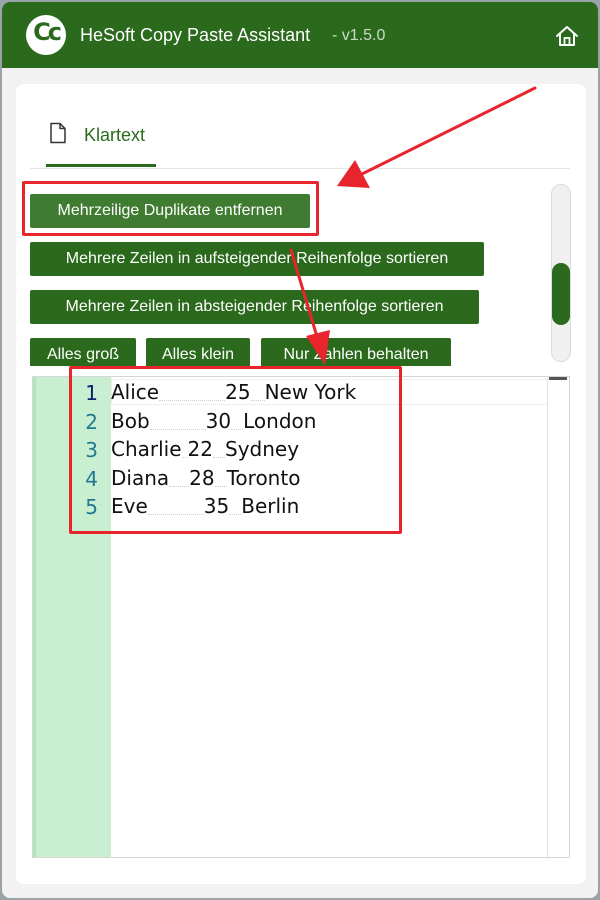  What do you see at coordinates (83, 352) in the screenshot?
I see `uppercase-button: Alles groß` at bounding box center [83, 352].